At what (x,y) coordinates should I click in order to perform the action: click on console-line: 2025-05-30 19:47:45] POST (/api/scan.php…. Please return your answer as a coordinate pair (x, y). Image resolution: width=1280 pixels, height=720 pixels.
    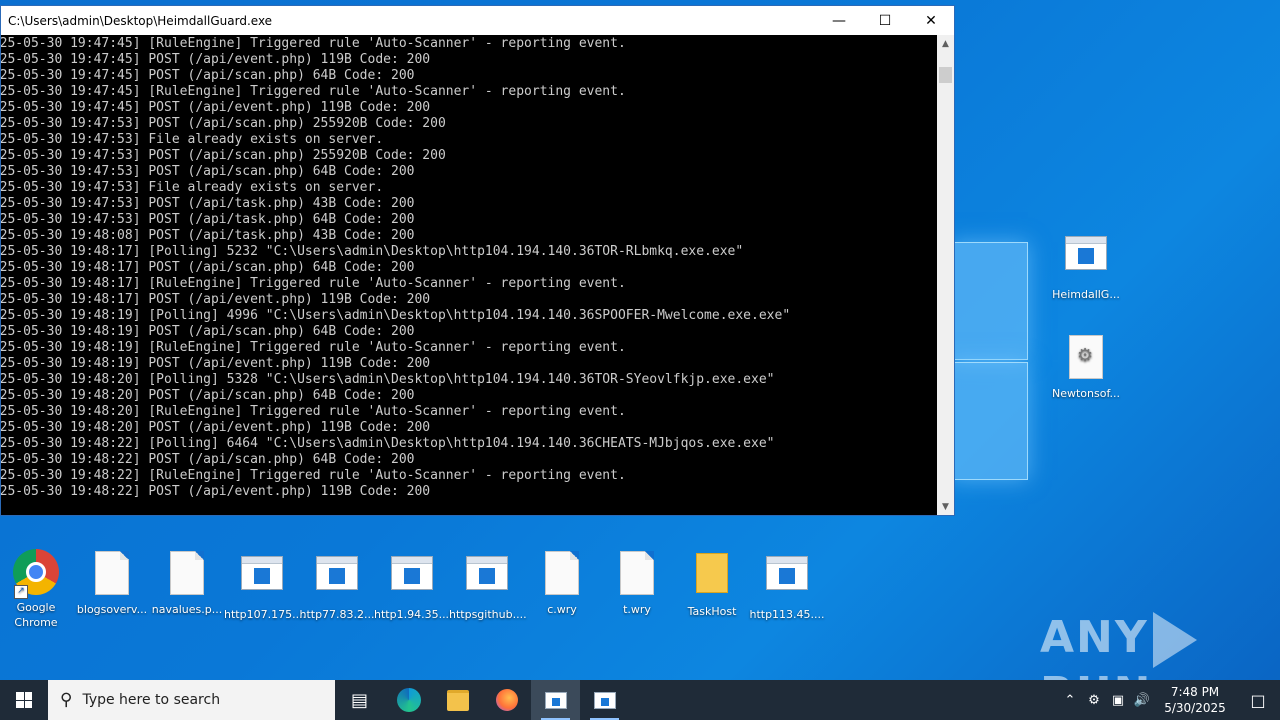
    Looking at the image, I should click on (208, 75).